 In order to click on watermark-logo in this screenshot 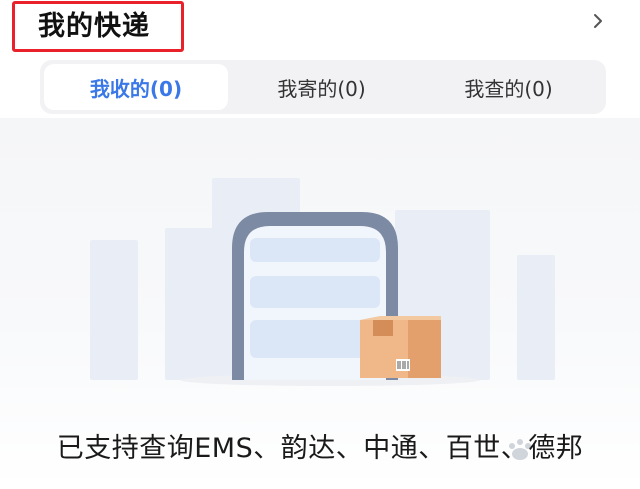, I will do `click(520, 449)`.